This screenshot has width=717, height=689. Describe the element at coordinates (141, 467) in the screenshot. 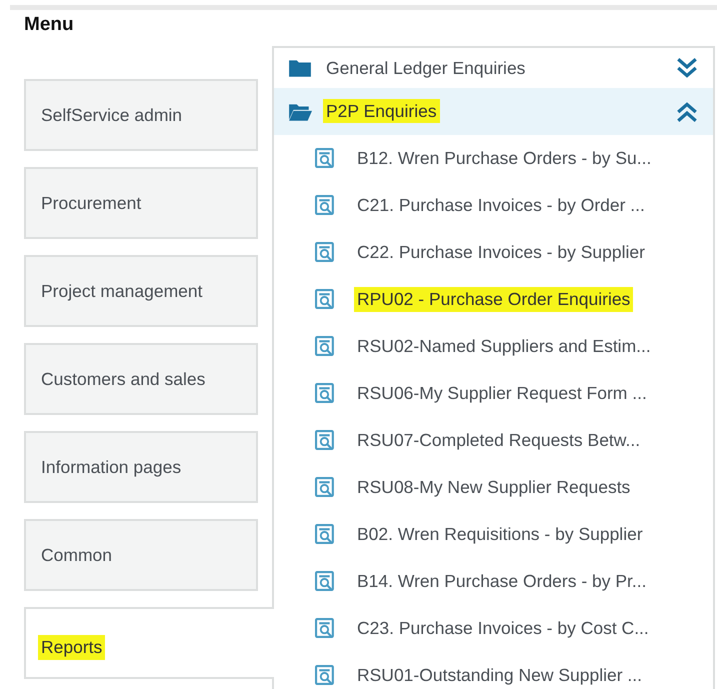

I see `menu-item: Information pages` at that location.